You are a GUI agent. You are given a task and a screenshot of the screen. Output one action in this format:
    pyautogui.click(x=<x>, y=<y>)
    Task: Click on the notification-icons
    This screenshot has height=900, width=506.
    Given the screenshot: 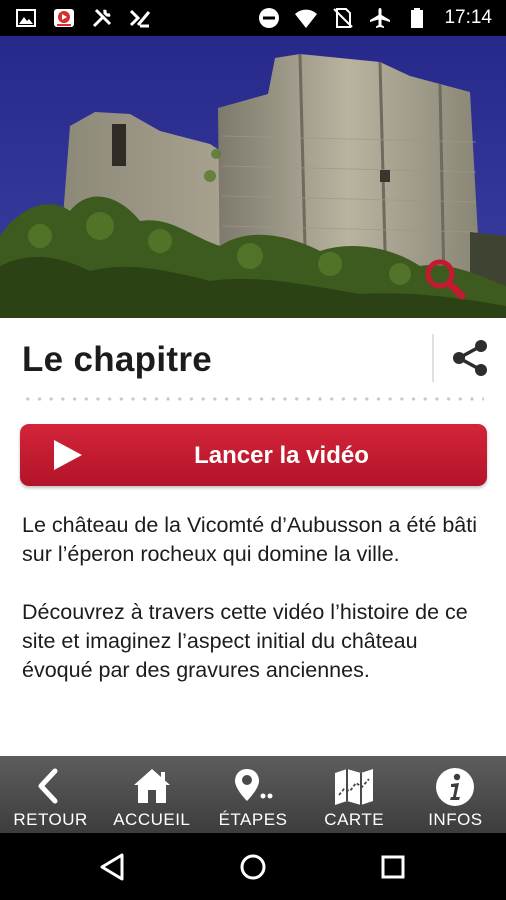 What is the action you would take?
    pyautogui.click(x=83, y=18)
    